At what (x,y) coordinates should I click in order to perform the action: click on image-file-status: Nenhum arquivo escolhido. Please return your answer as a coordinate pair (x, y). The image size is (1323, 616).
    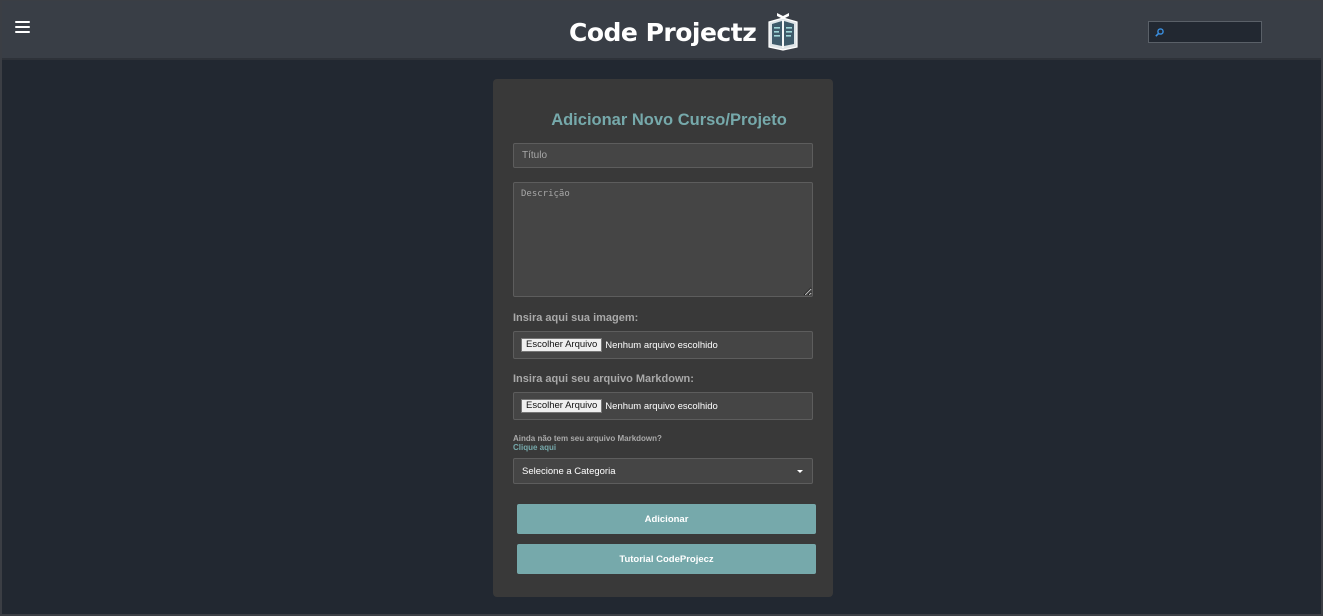
    Looking at the image, I should click on (661, 345).